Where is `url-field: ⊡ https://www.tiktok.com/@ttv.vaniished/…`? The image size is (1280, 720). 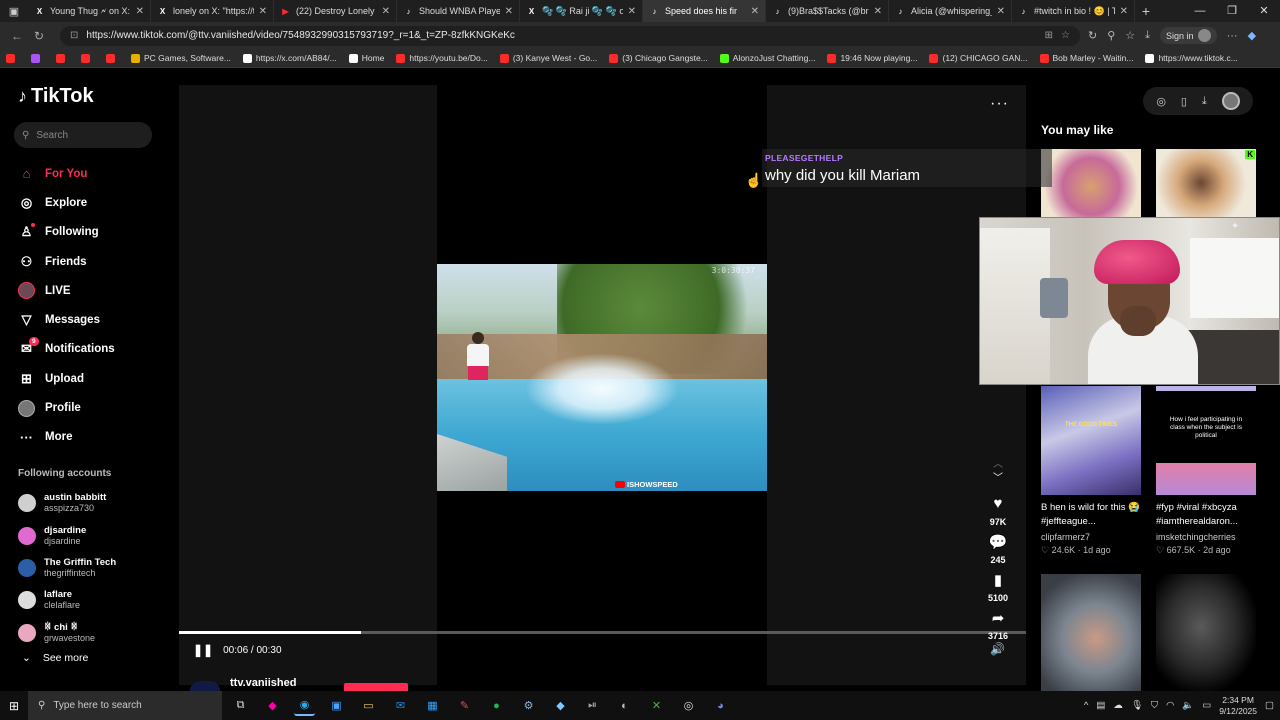 url-field: ⊡ https://www.tiktok.com/@ttv.vaniished/… is located at coordinates (570, 35).